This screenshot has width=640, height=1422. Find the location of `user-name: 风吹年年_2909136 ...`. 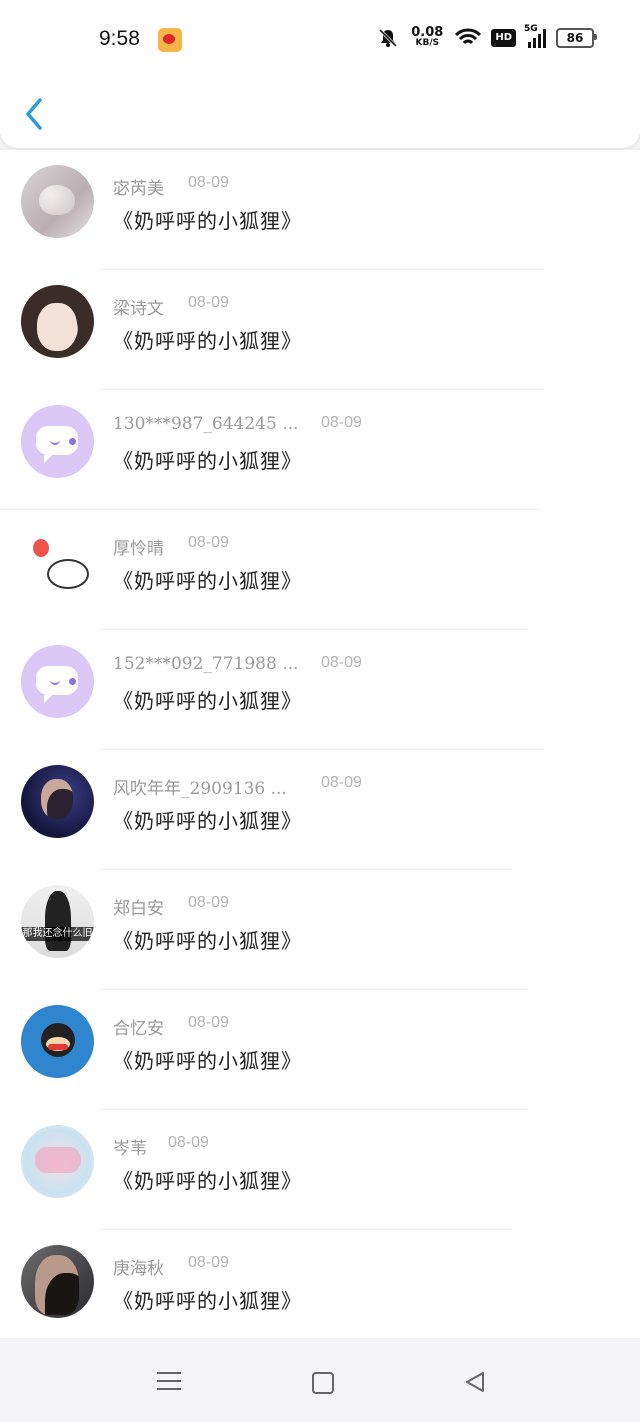

user-name: 风吹年年_2909136 ... is located at coordinates (200, 789).